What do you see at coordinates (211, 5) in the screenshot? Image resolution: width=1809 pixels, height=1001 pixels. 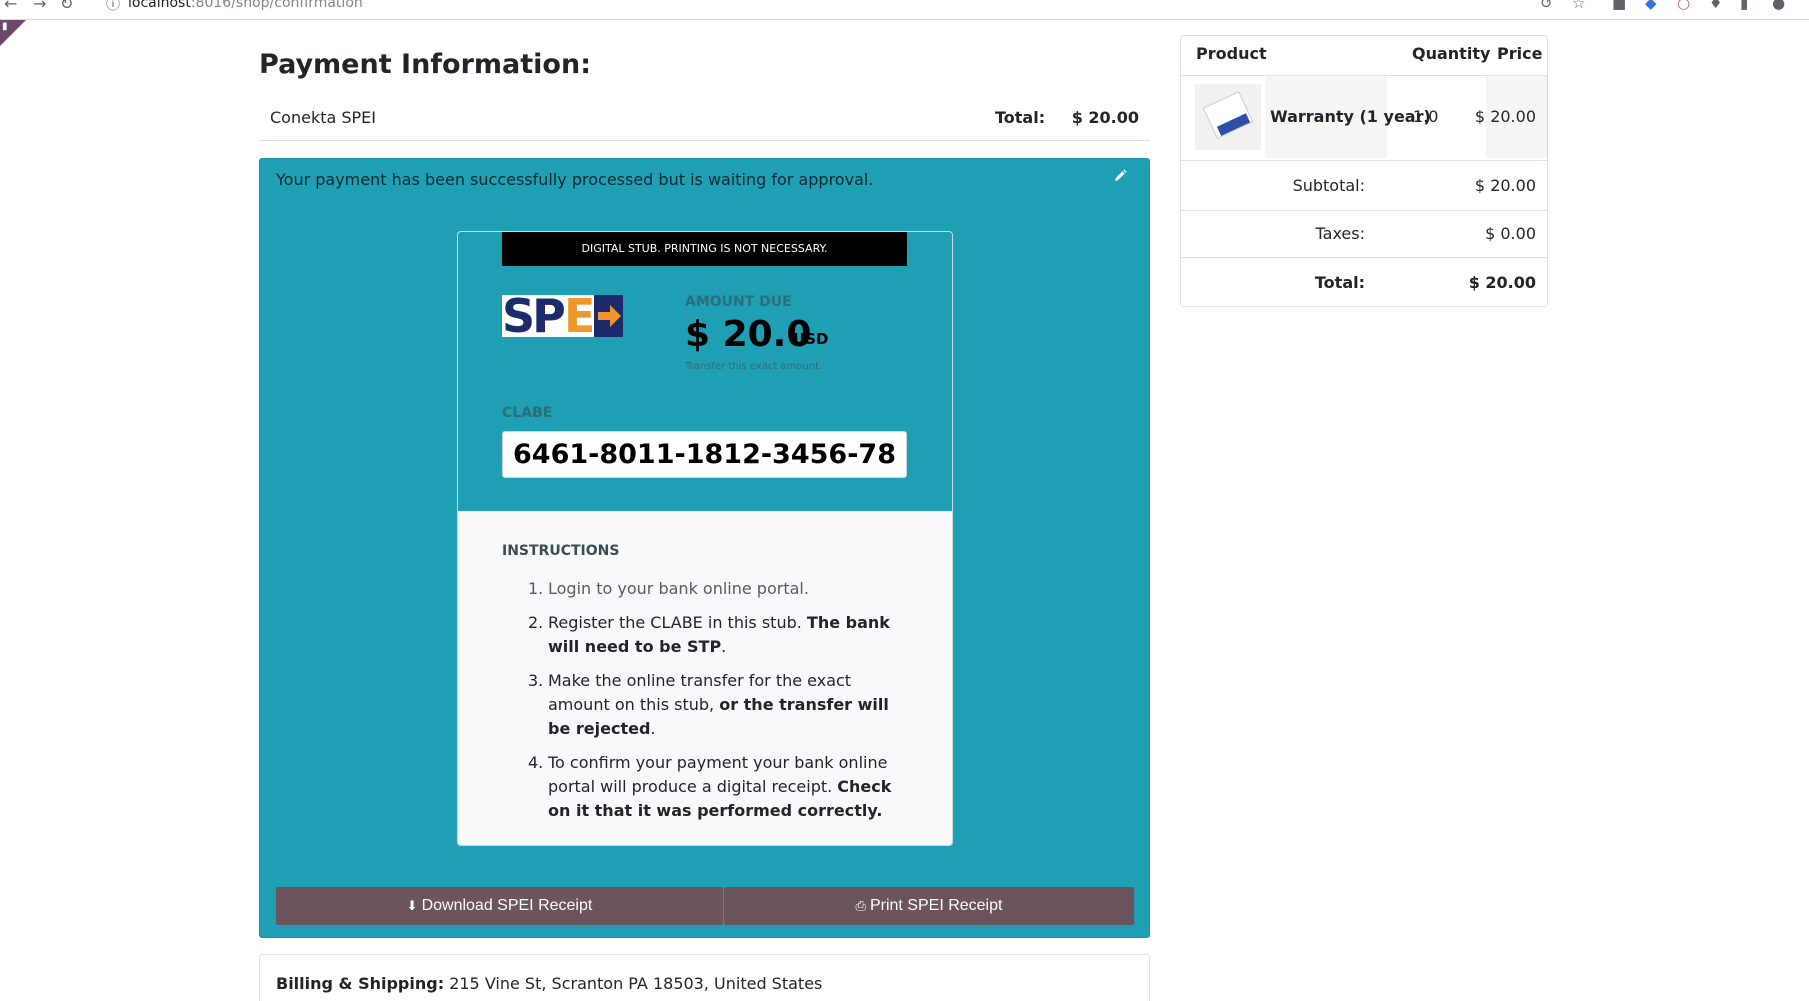 I see `url-port: :8016` at bounding box center [211, 5].